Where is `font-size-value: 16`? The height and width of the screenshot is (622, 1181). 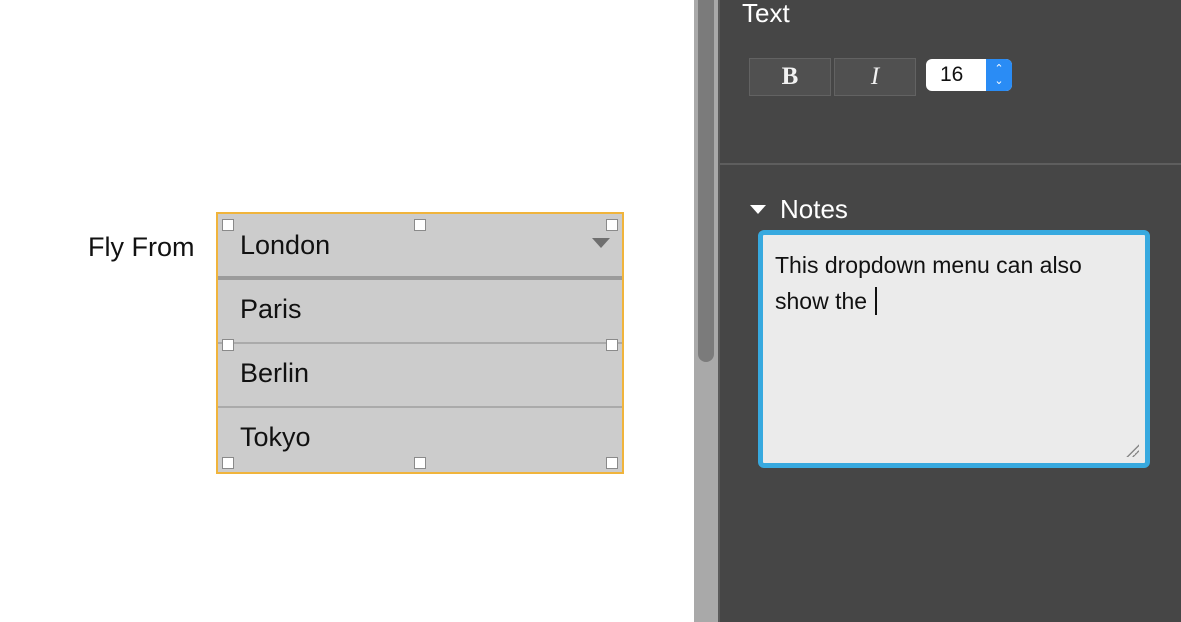 font-size-value: 16 is located at coordinates (951, 75).